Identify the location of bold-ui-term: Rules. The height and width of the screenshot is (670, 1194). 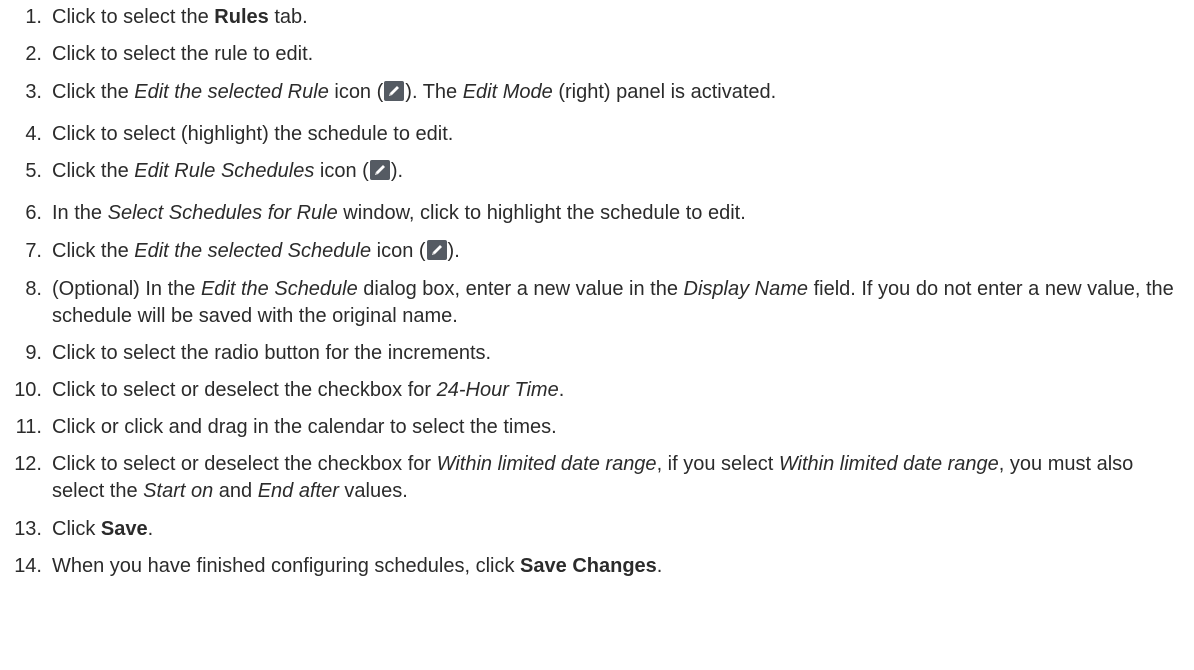
(241, 17).